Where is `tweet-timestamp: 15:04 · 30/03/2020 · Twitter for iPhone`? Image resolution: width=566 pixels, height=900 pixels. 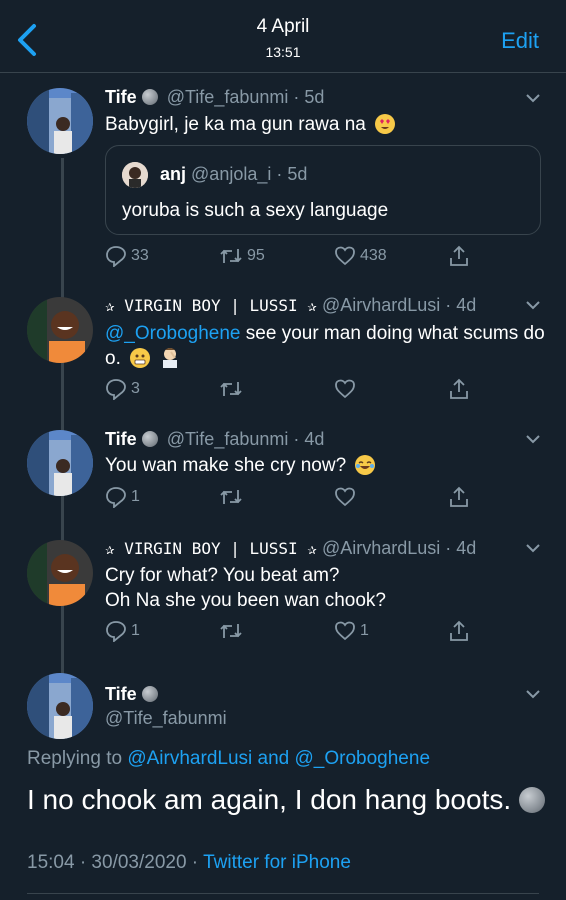 tweet-timestamp: 15:04 · 30/03/2020 · Twitter for iPhone is located at coordinates (189, 862).